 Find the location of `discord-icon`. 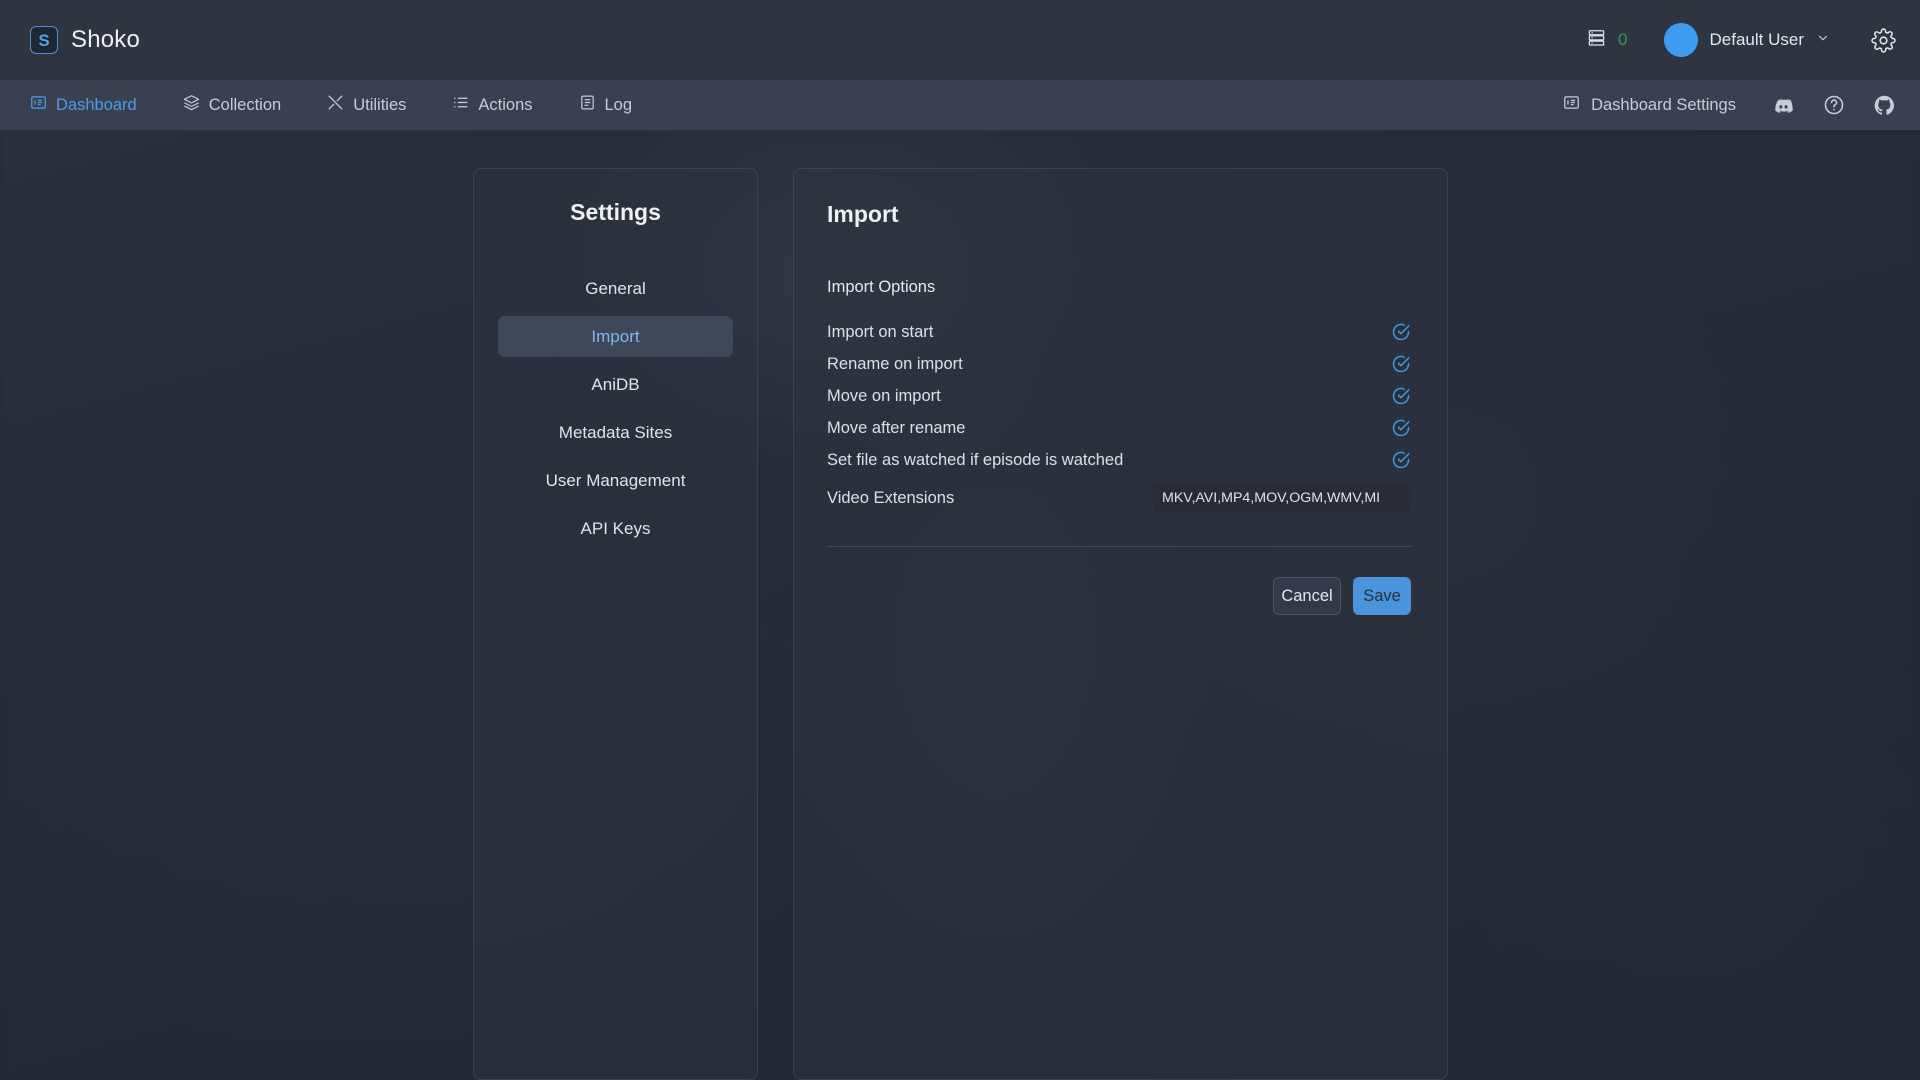

discord-icon is located at coordinates (1783, 105).